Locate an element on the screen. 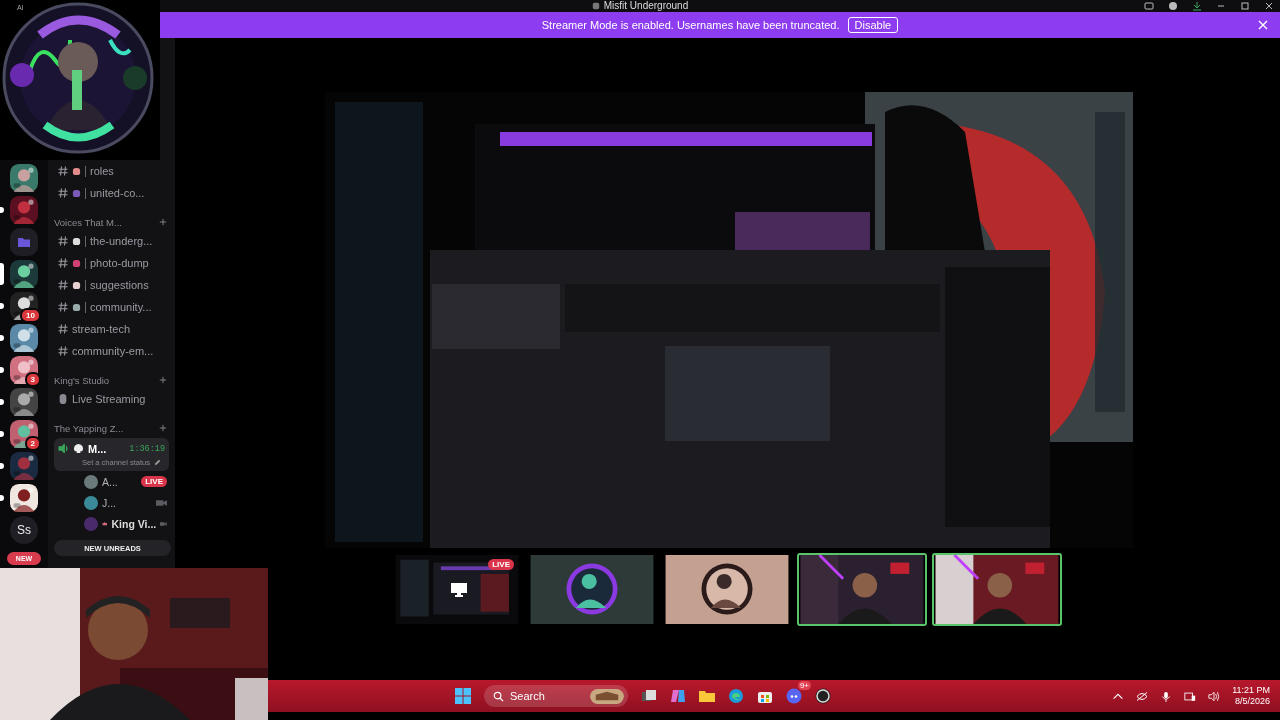 The height and width of the screenshot is (720, 1280). video-tile: LIVE is located at coordinates (457, 589).